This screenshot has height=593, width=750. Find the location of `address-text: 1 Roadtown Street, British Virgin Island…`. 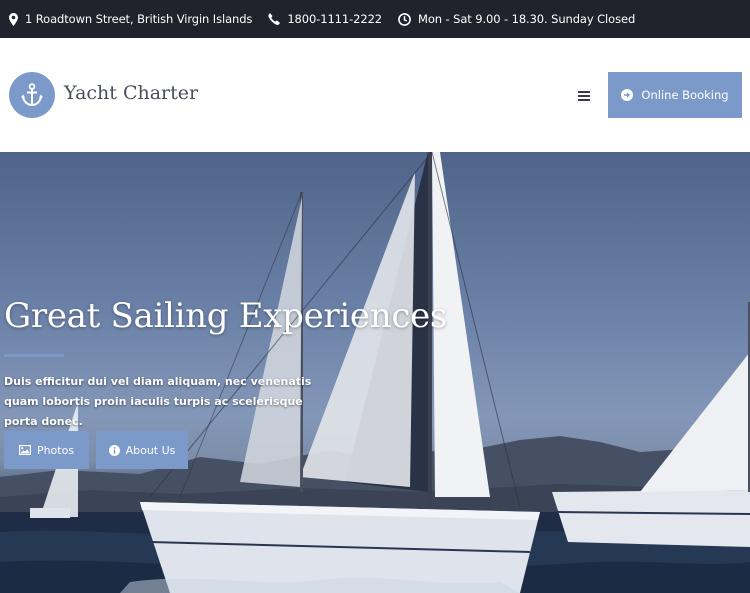

address-text: 1 Roadtown Street, British Virgin Island… is located at coordinates (139, 19).